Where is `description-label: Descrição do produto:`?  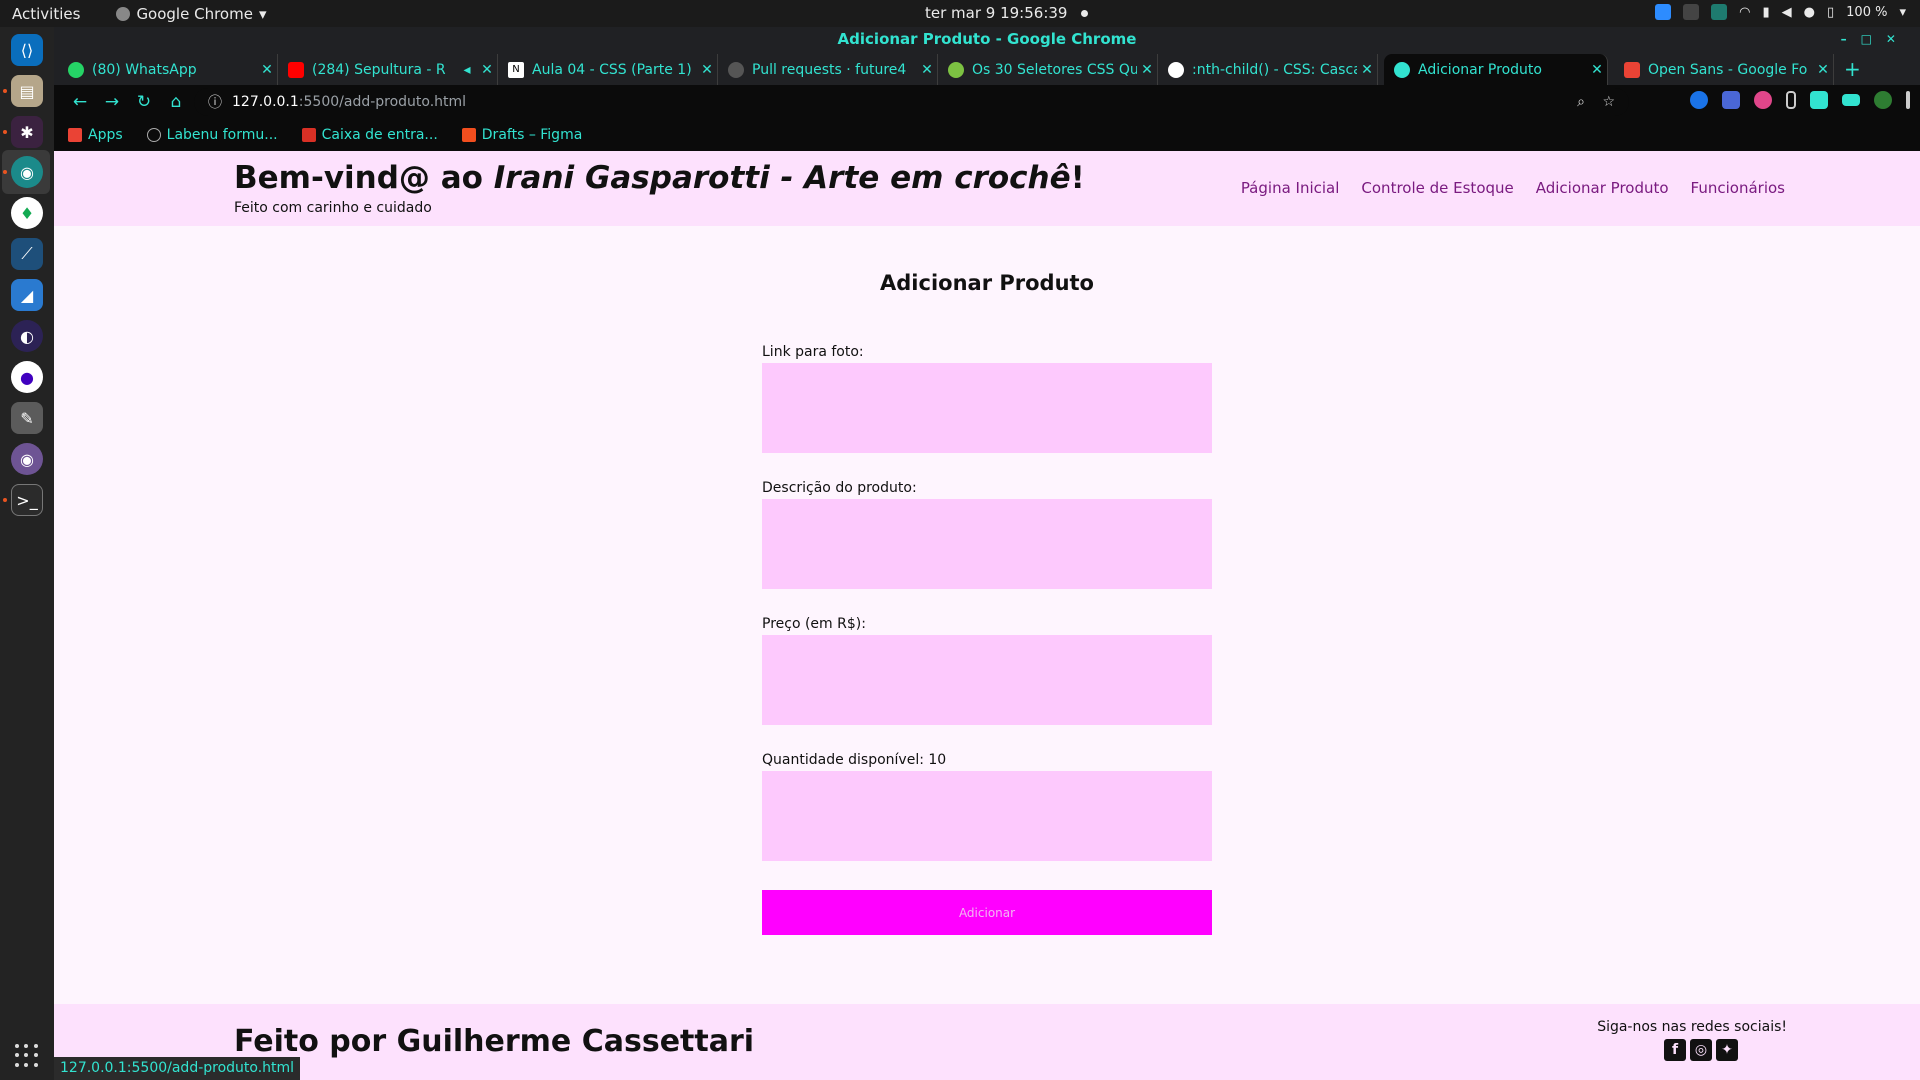 description-label: Descrição do produto: is located at coordinates (839, 488).